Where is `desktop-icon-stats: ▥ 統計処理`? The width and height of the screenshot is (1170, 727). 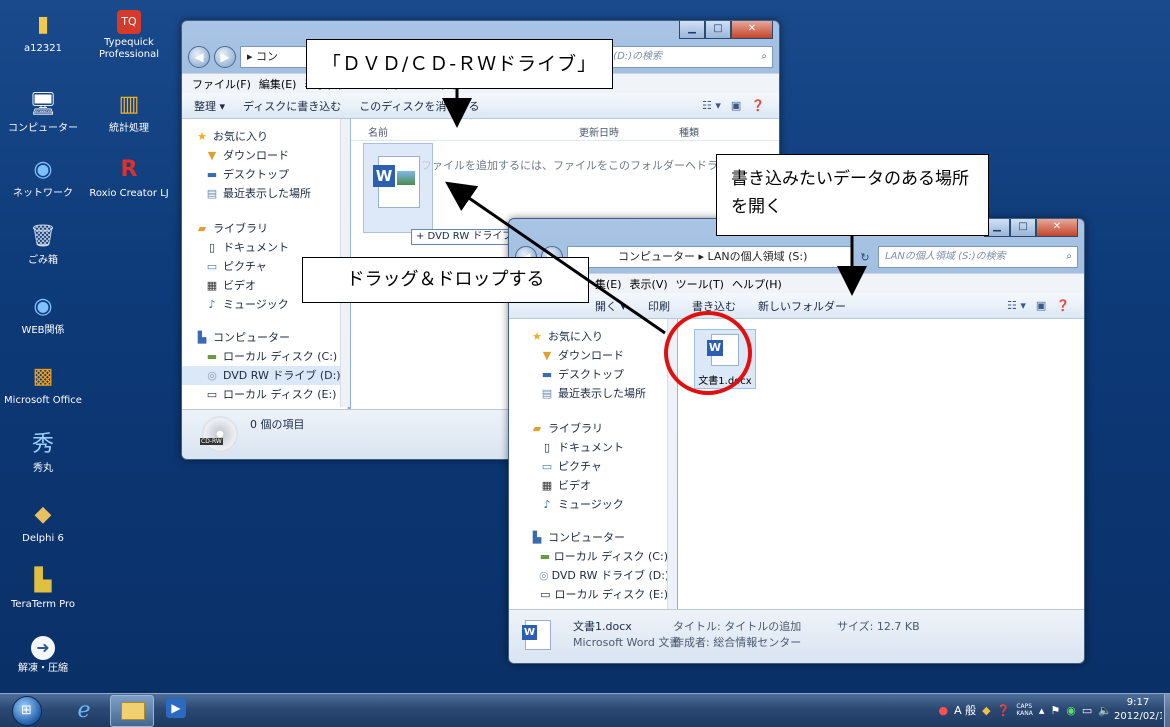 desktop-icon-stats: ▥ 統計処理 is located at coordinates (129, 112).